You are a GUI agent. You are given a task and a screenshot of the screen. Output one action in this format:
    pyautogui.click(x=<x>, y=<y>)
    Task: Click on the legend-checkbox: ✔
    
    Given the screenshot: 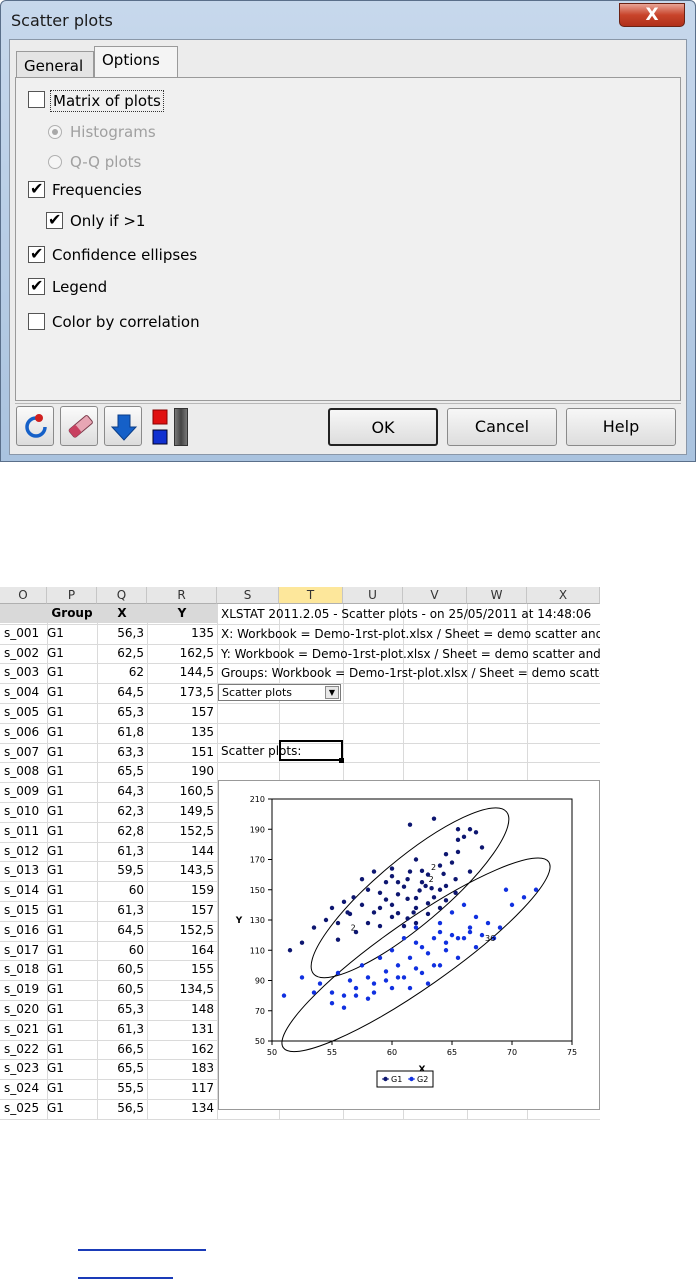 What is the action you would take?
    pyautogui.click(x=36, y=285)
    